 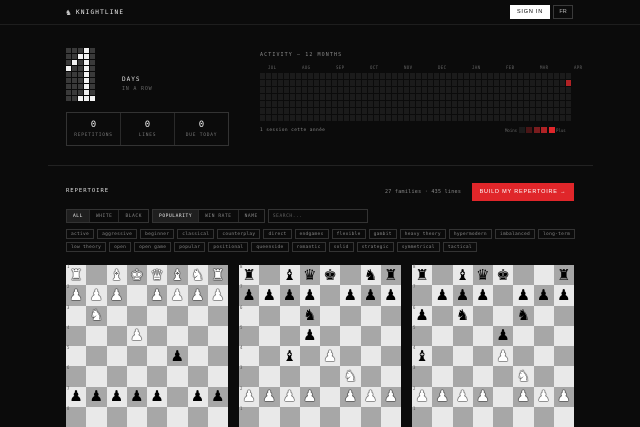 I want to click on board-square: 5, so click(x=249, y=335).